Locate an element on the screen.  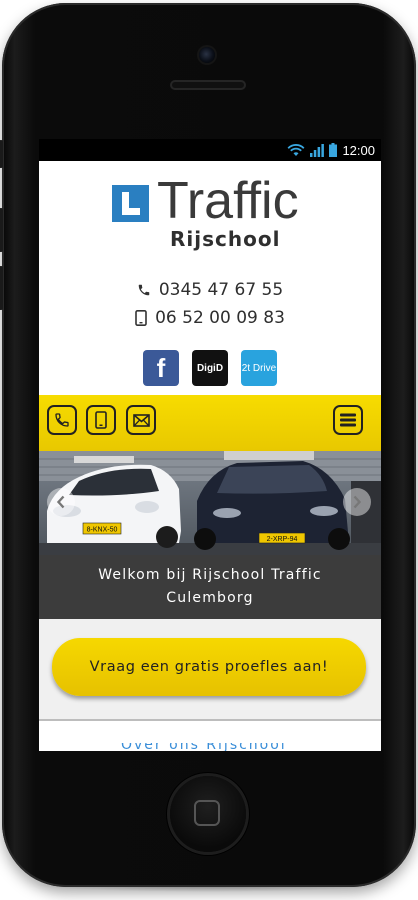
landline-number: 0345 47 67 55 is located at coordinates (221, 290).